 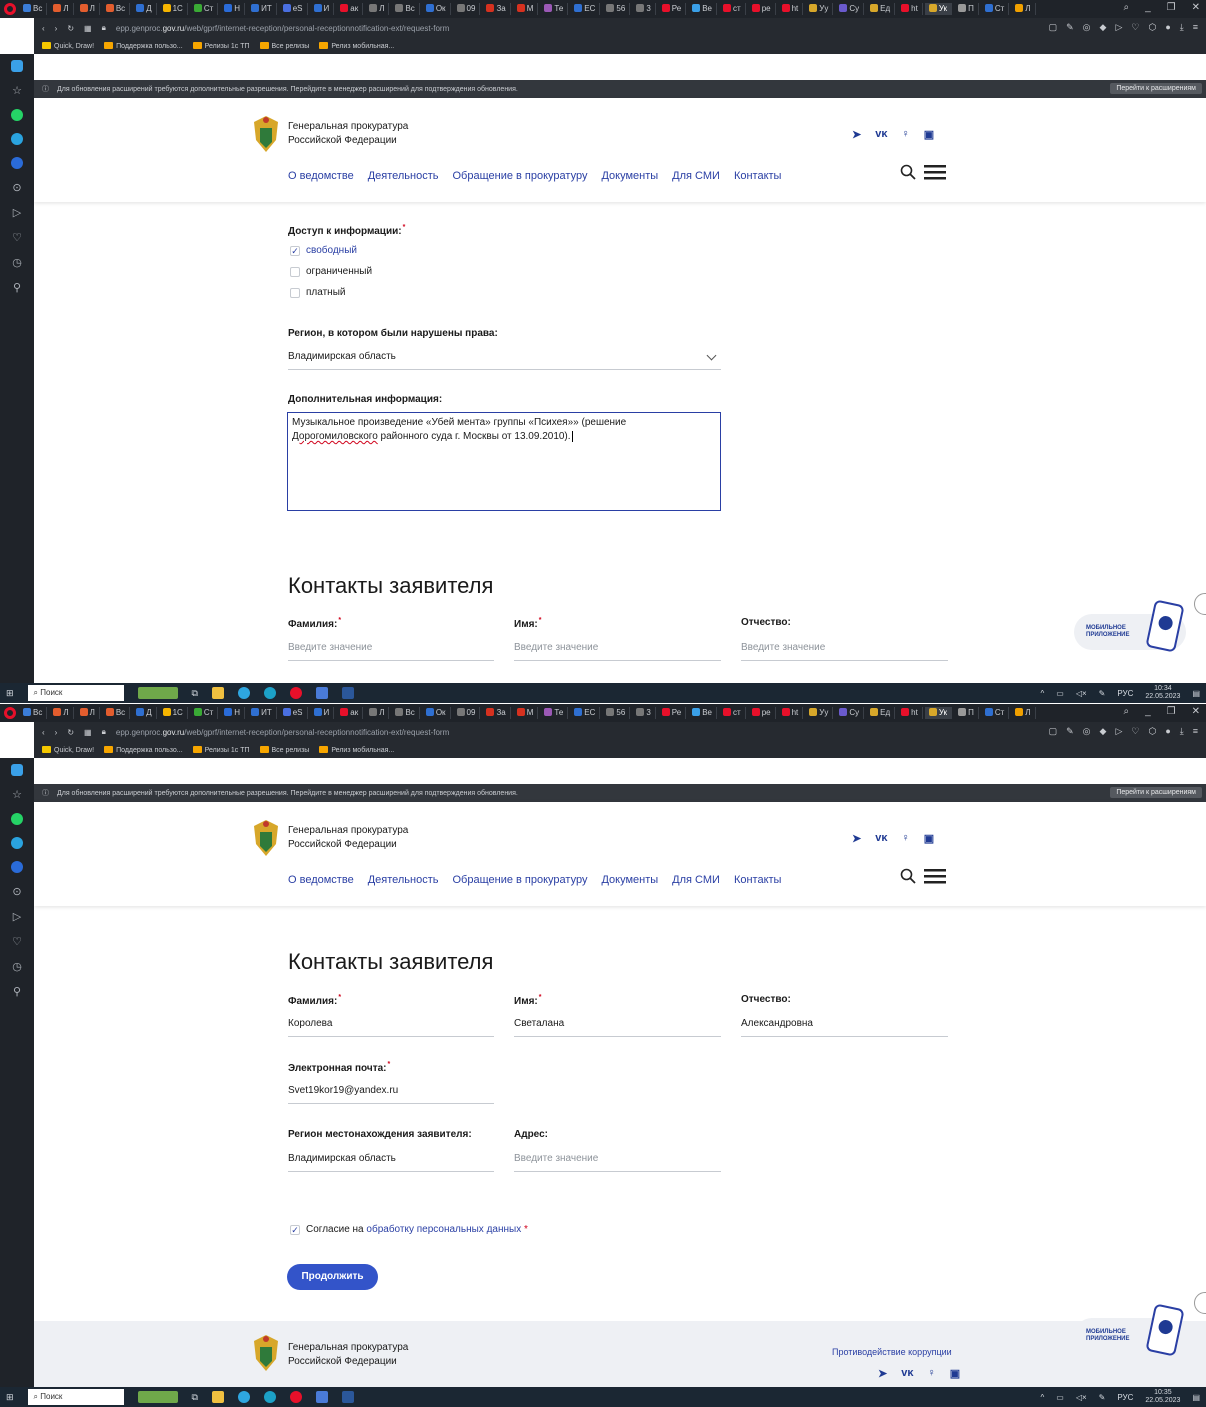 What do you see at coordinates (266, 838) in the screenshot?
I see `emblem-logo-icon` at bounding box center [266, 838].